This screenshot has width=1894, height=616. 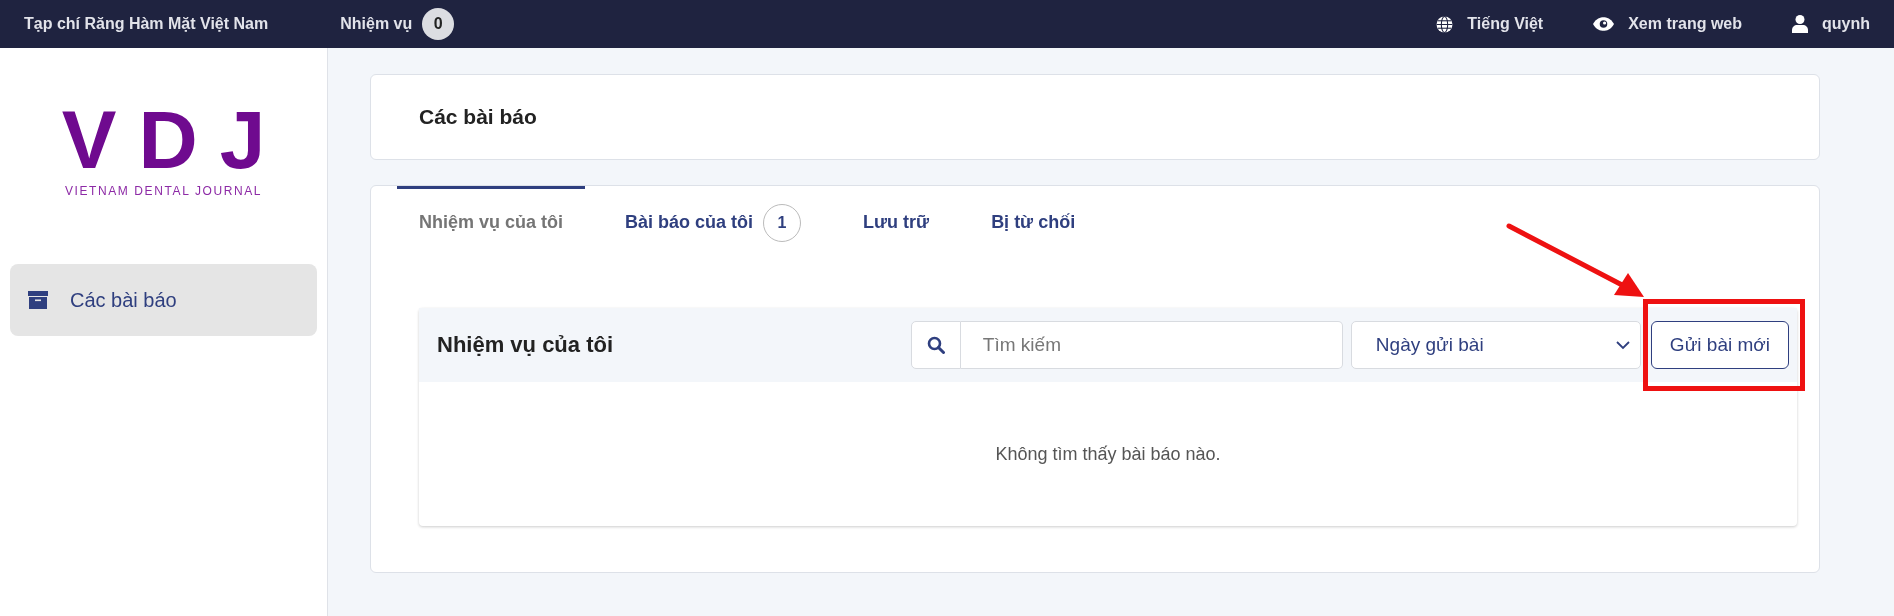 What do you see at coordinates (174, 140) in the screenshot?
I see `logo-mark: VDJ` at bounding box center [174, 140].